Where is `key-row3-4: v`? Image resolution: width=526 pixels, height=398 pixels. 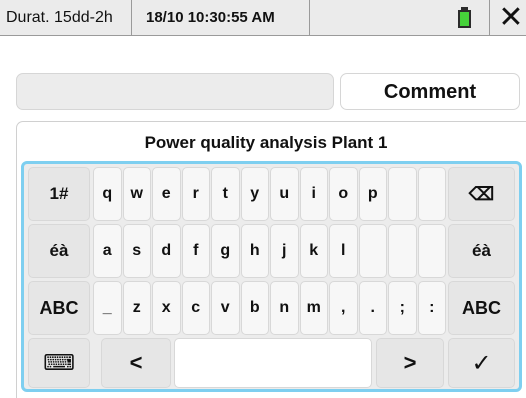 key-row3-4: v is located at coordinates (225, 308).